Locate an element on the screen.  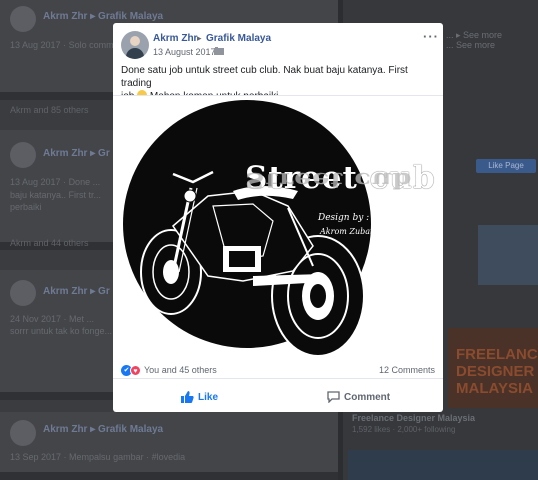
group-link: Grafik Malaya is located at coordinates (238, 38).